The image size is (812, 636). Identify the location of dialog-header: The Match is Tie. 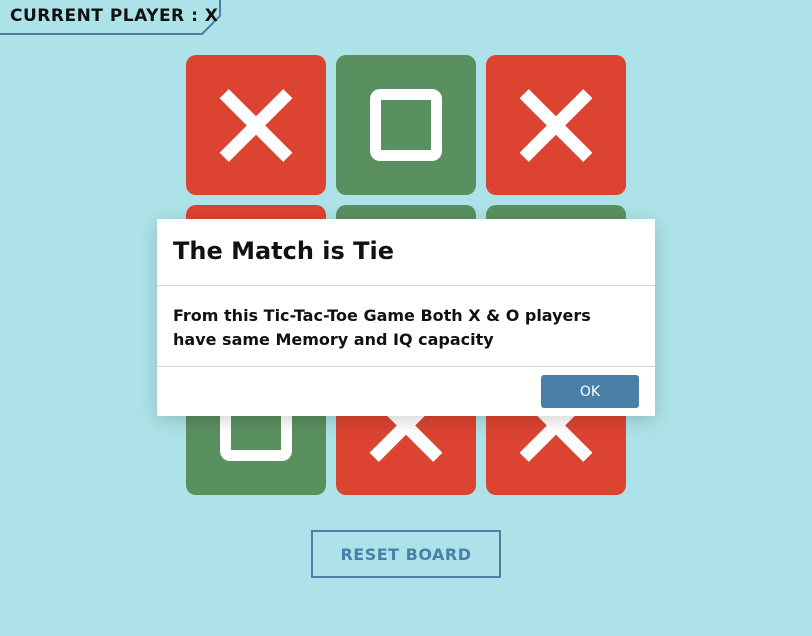
(406, 252).